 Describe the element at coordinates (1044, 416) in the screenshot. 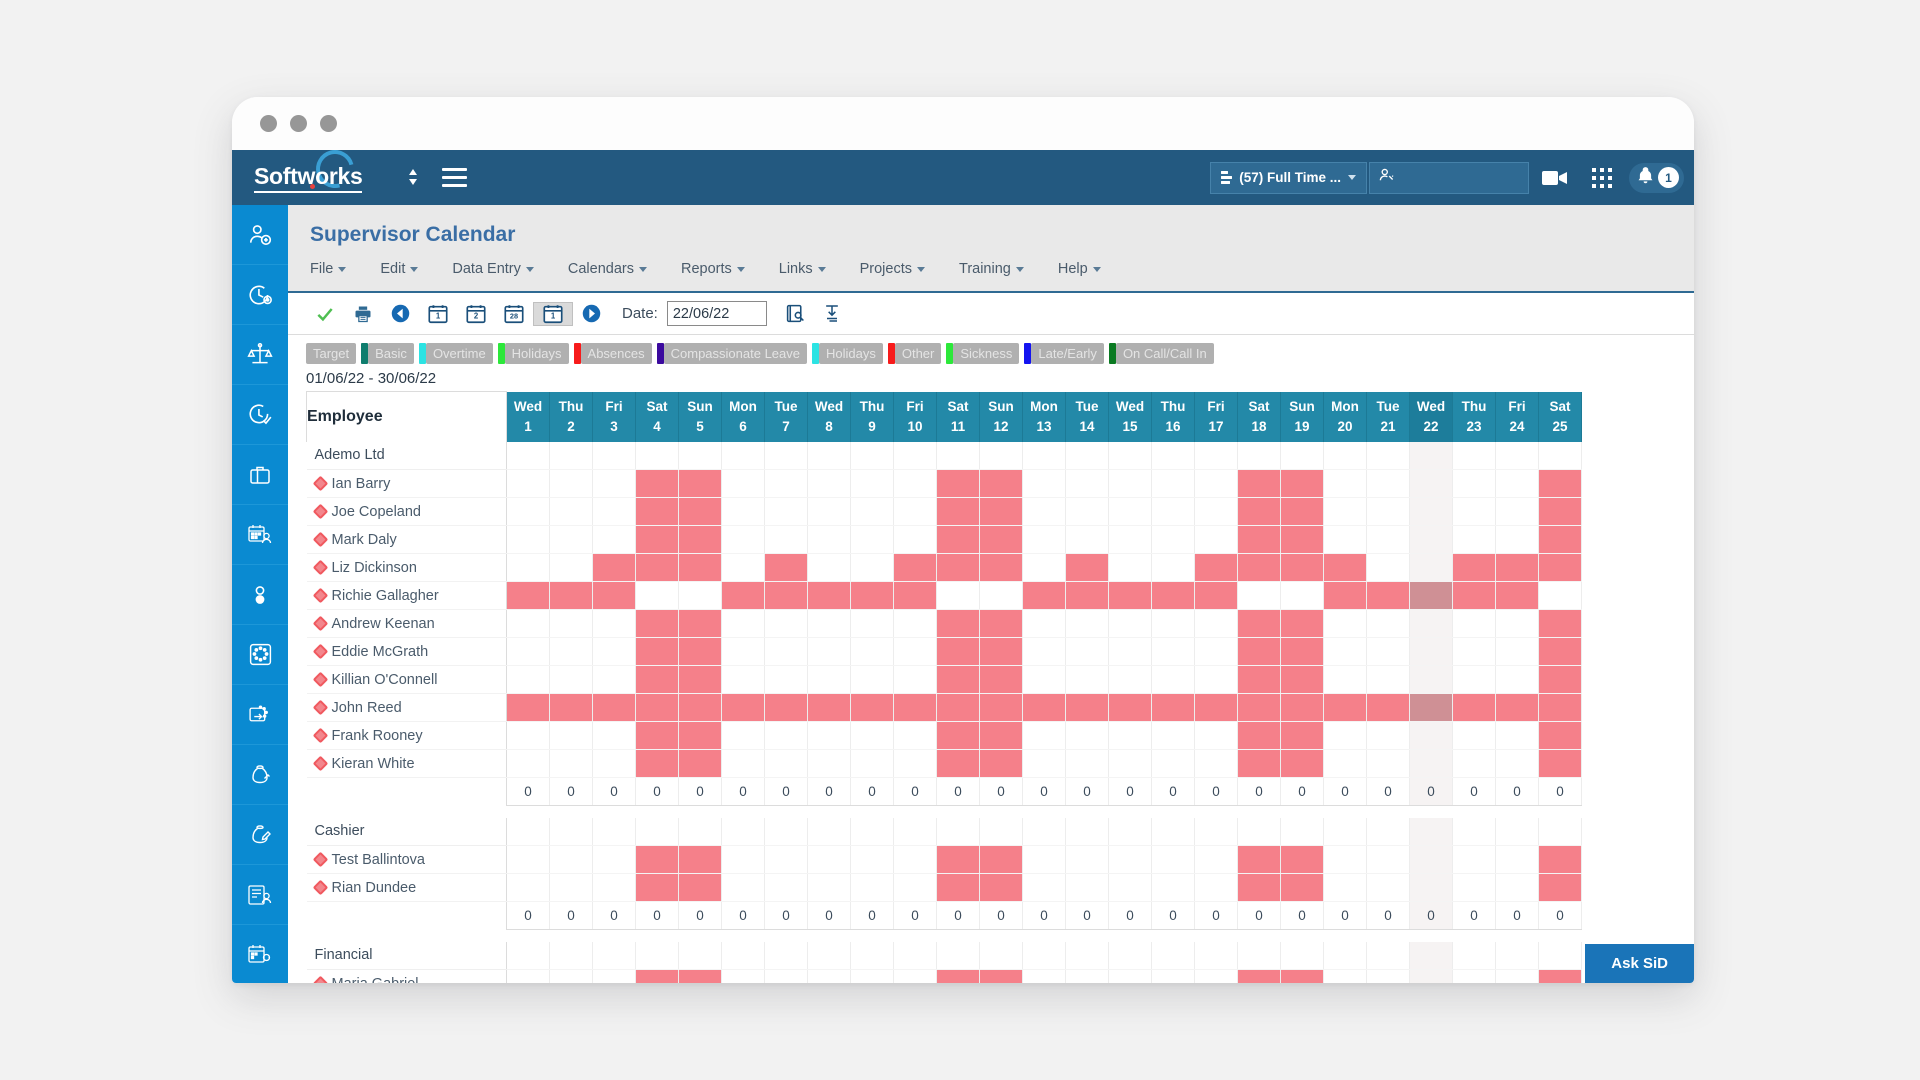

I see `day-header-13: Mon 13` at that location.